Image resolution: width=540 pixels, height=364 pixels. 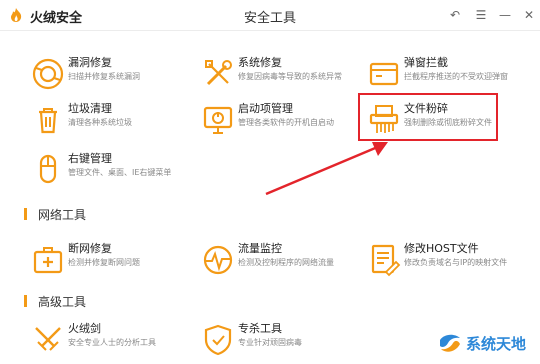 What do you see at coordinates (48, 170) in the screenshot?
I see `mouse-icon` at bounding box center [48, 170].